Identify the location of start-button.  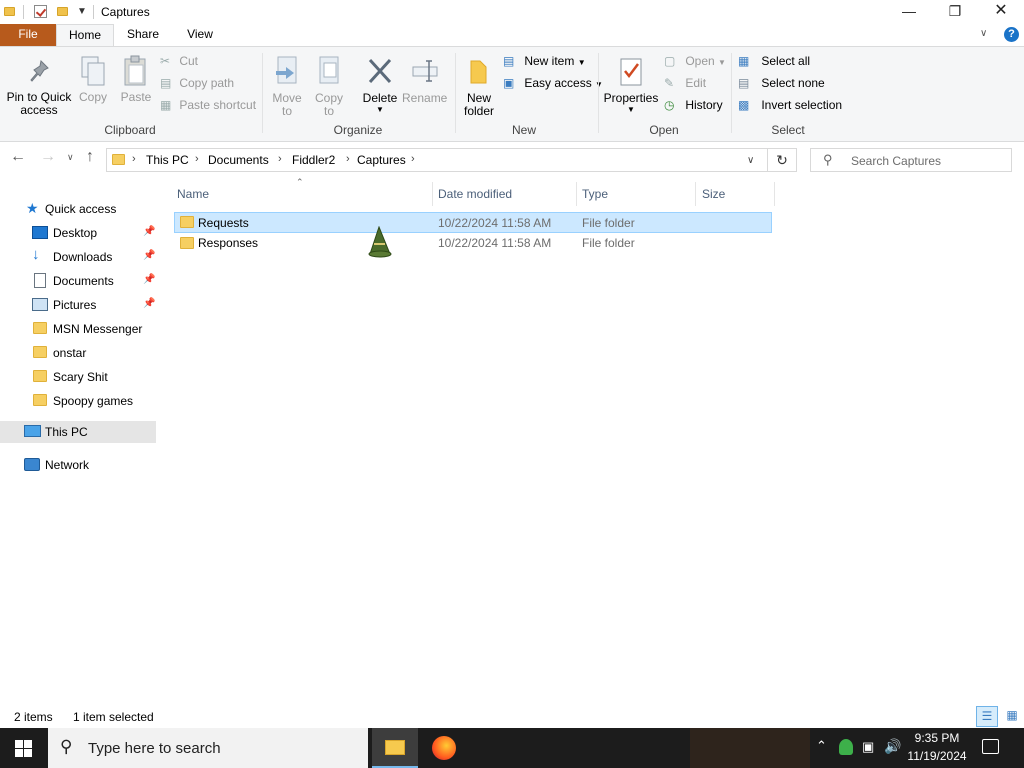
(24, 748).